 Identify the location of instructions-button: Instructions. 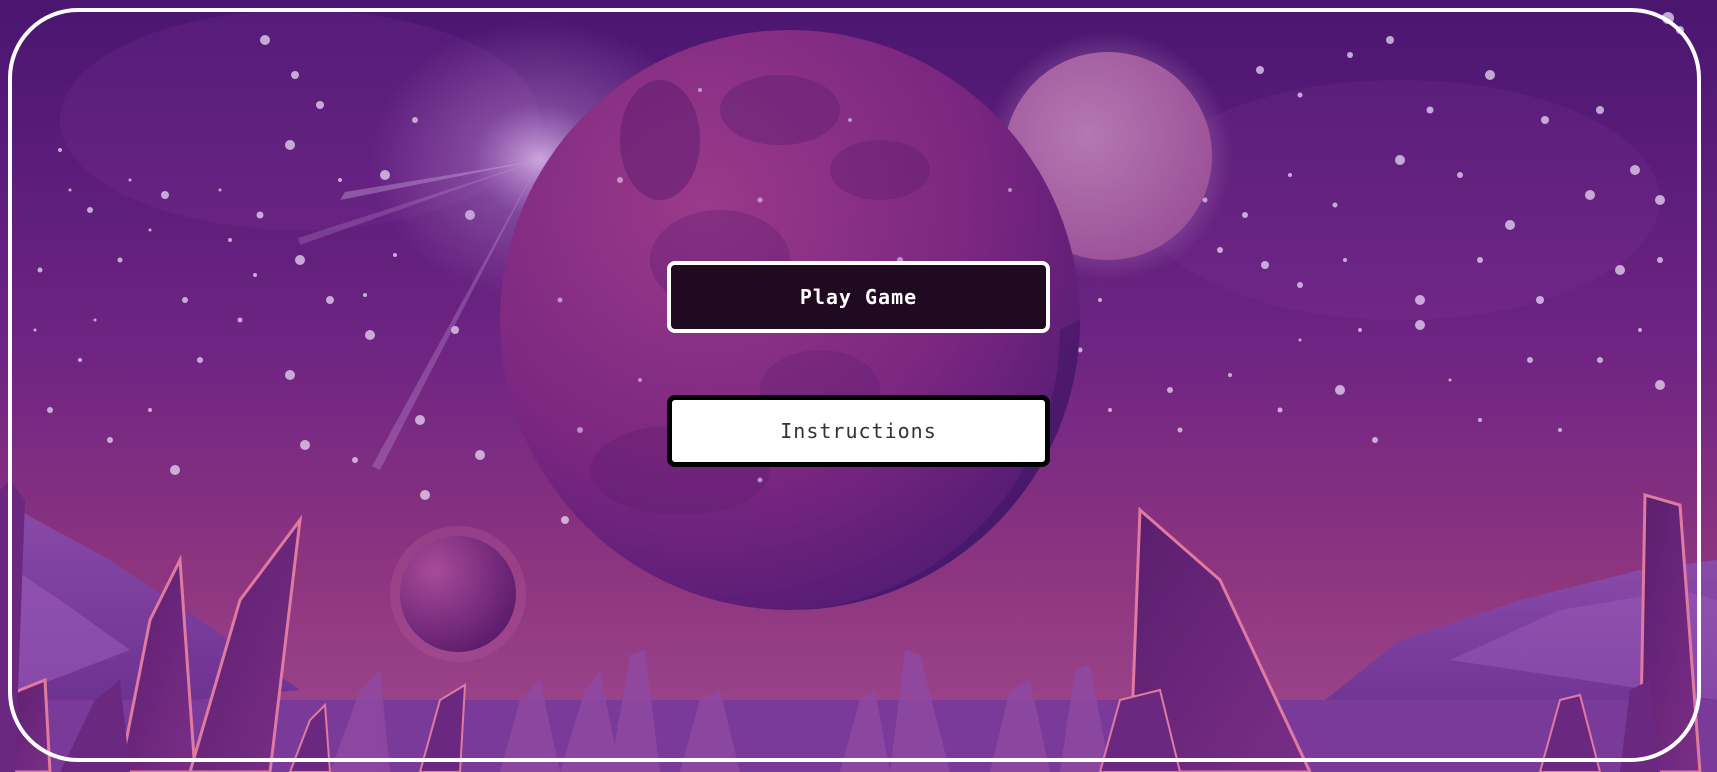
(858, 431).